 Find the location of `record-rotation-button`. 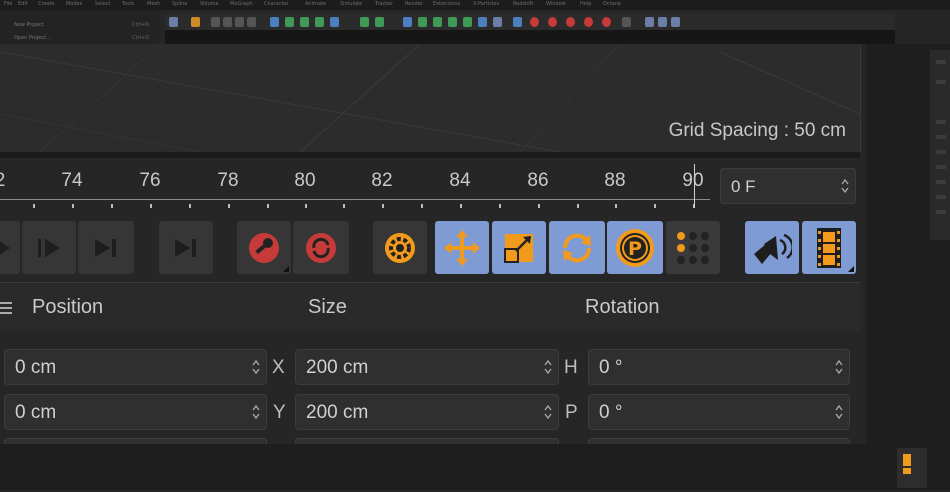

record-rotation-button is located at coordinates (577, 247).